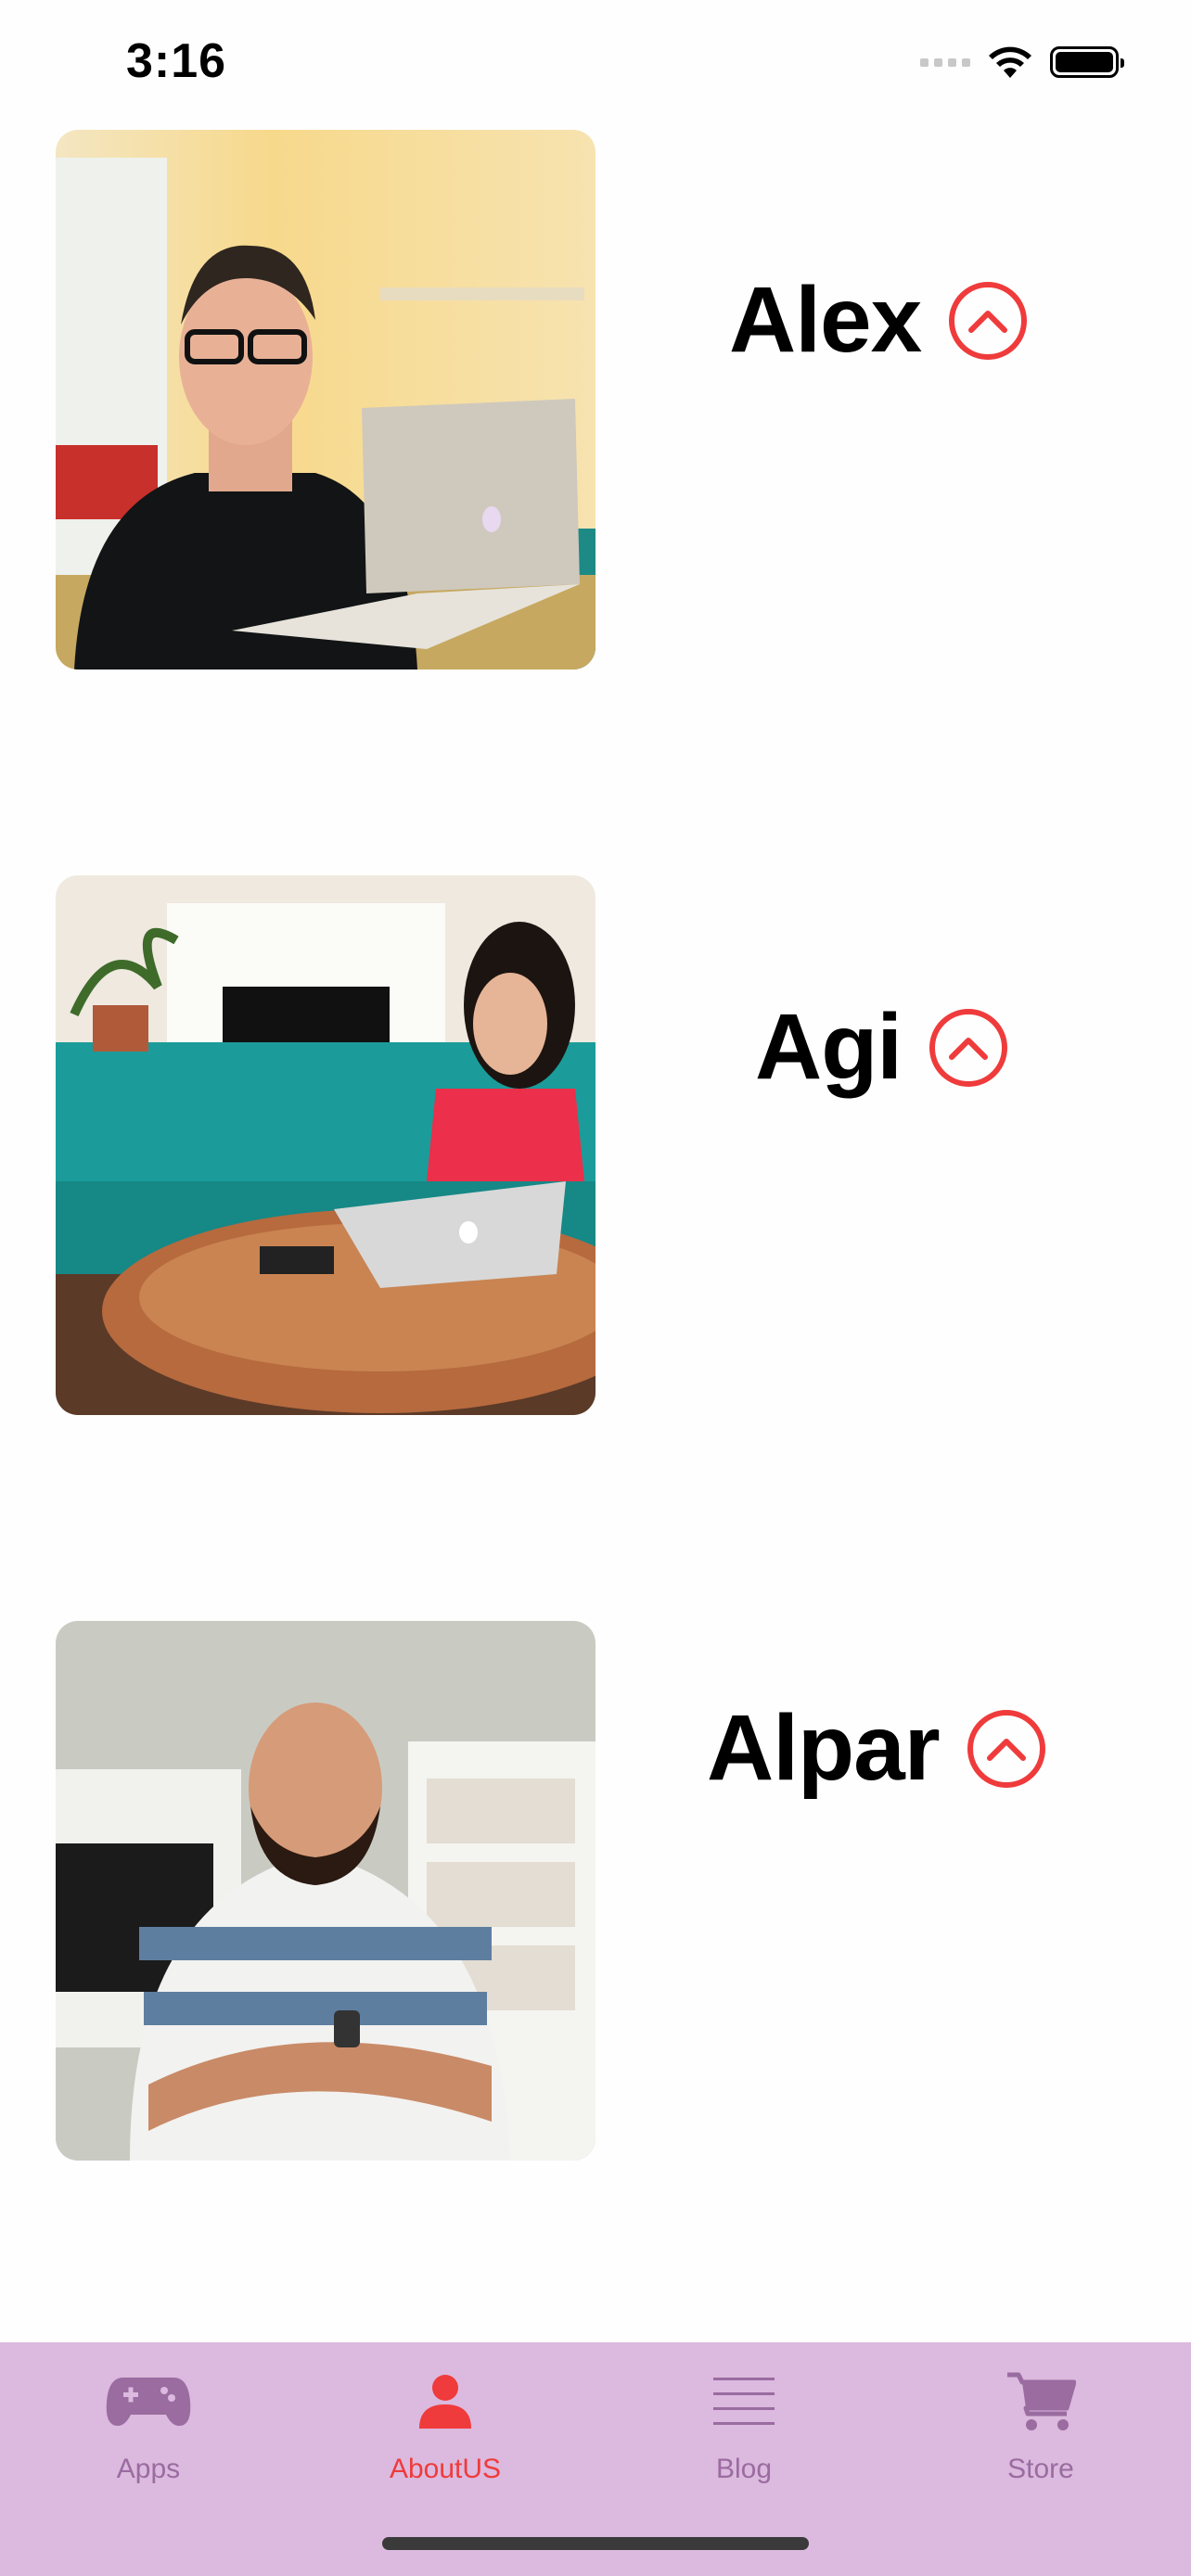  Describe the element at coordinates (1041, 2401) in the screenshot. I see `cart-icon` at that location.